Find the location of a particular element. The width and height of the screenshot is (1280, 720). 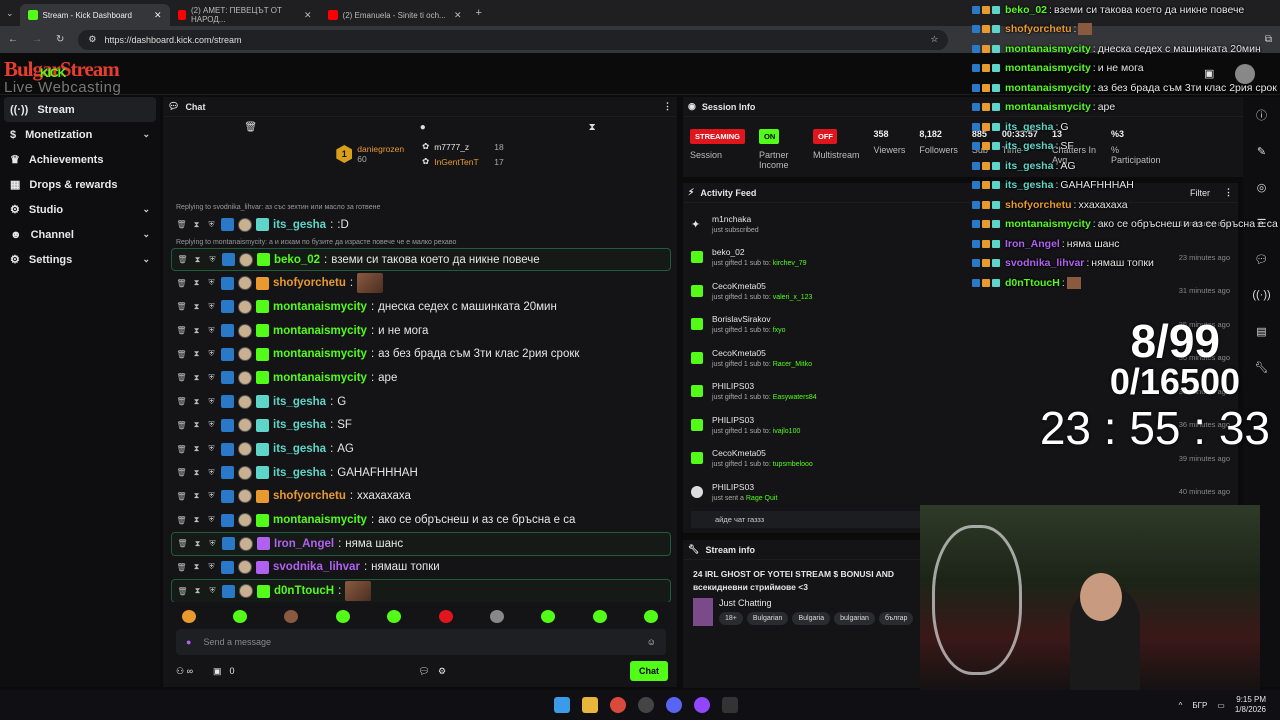

activity-target: Racer_Mitko is located at coordinates (792, 364).